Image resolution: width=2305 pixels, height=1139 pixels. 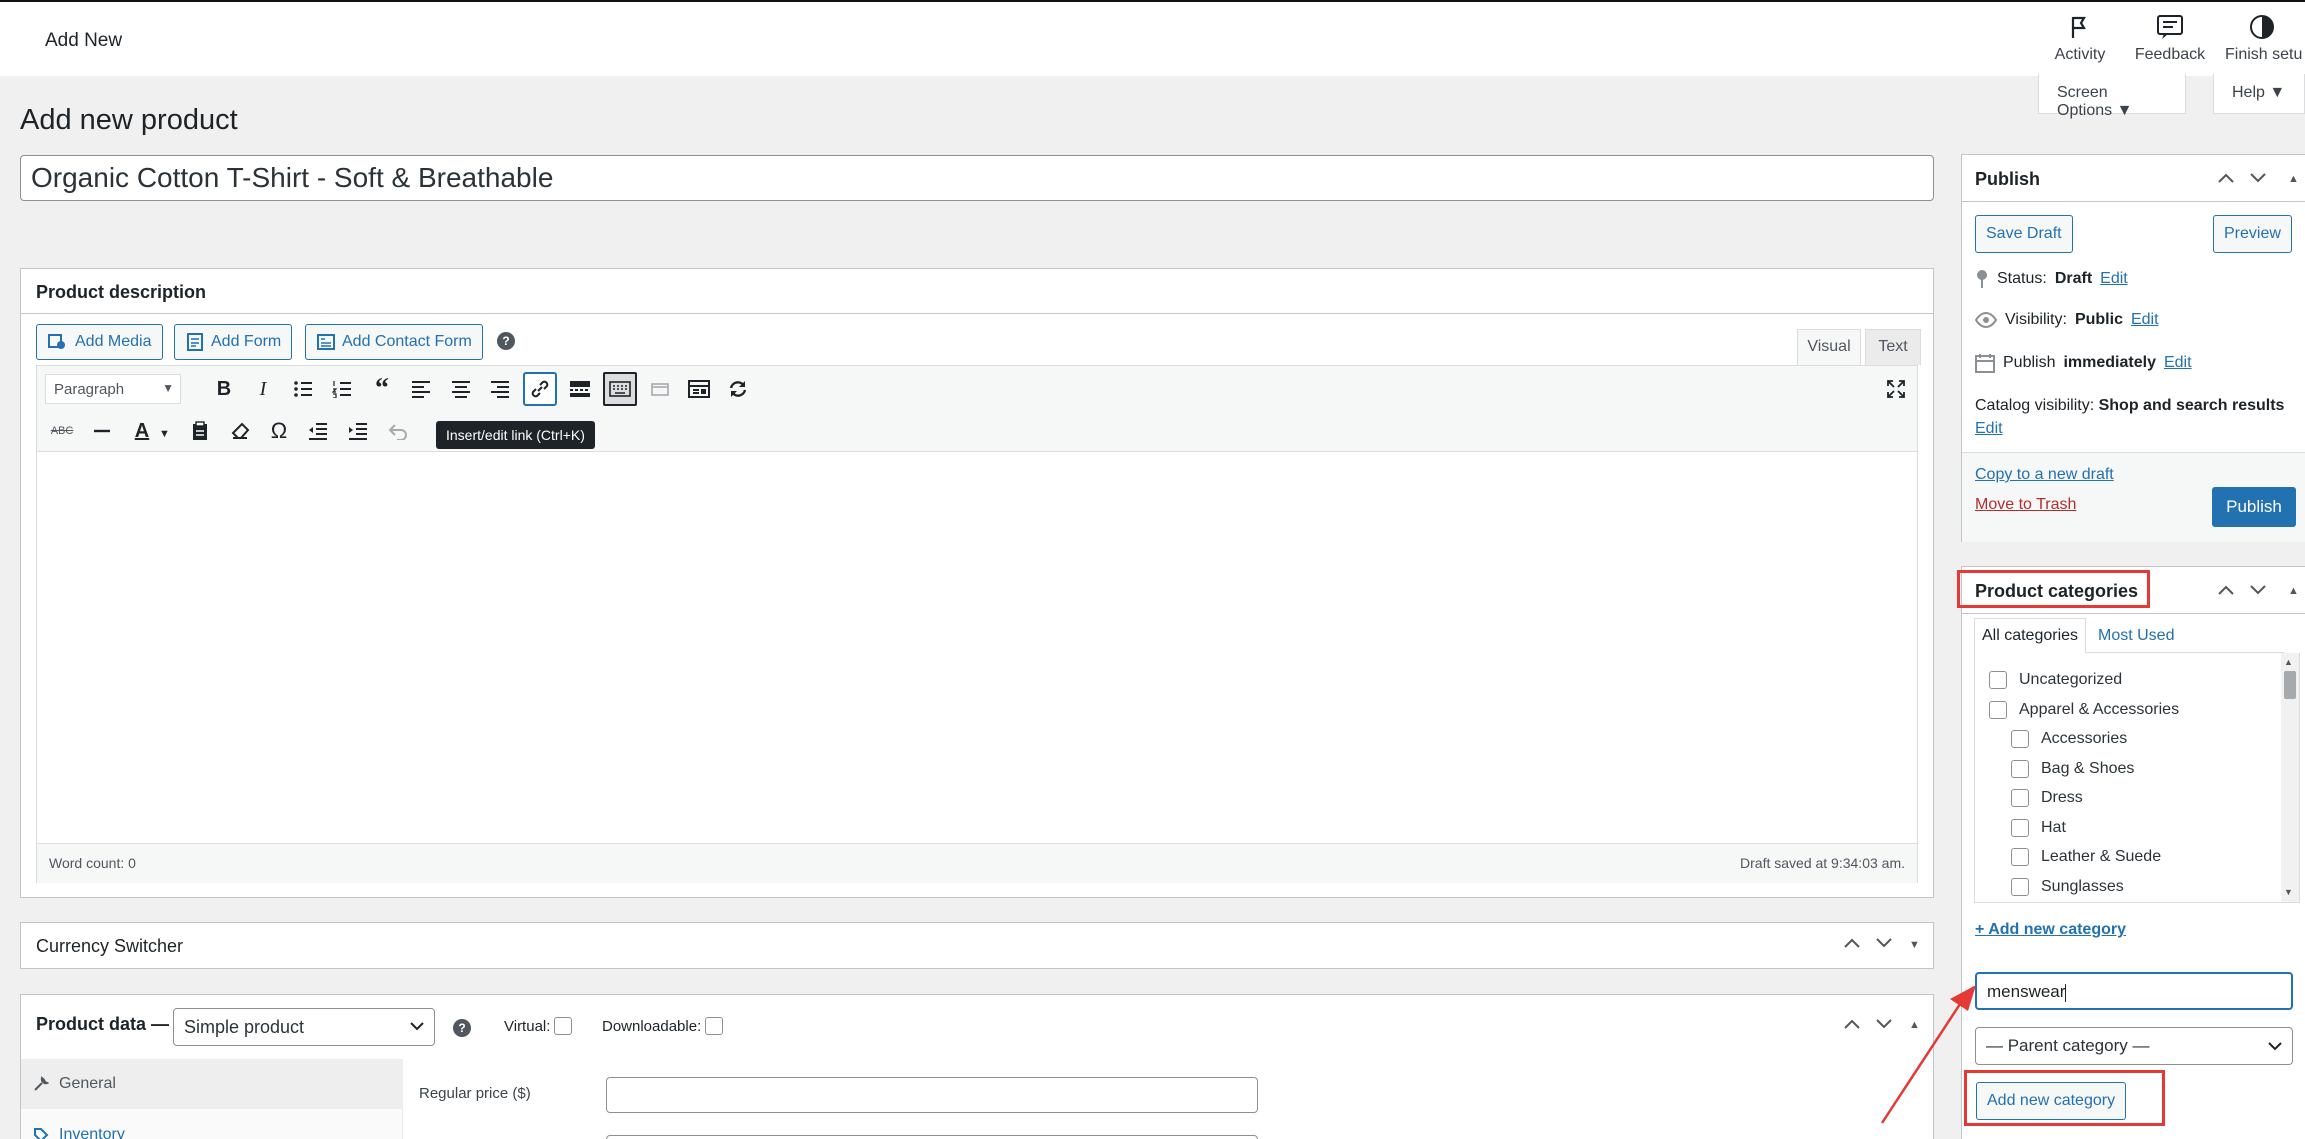 I want to click on read-more-button, so click(x=580, y=389).